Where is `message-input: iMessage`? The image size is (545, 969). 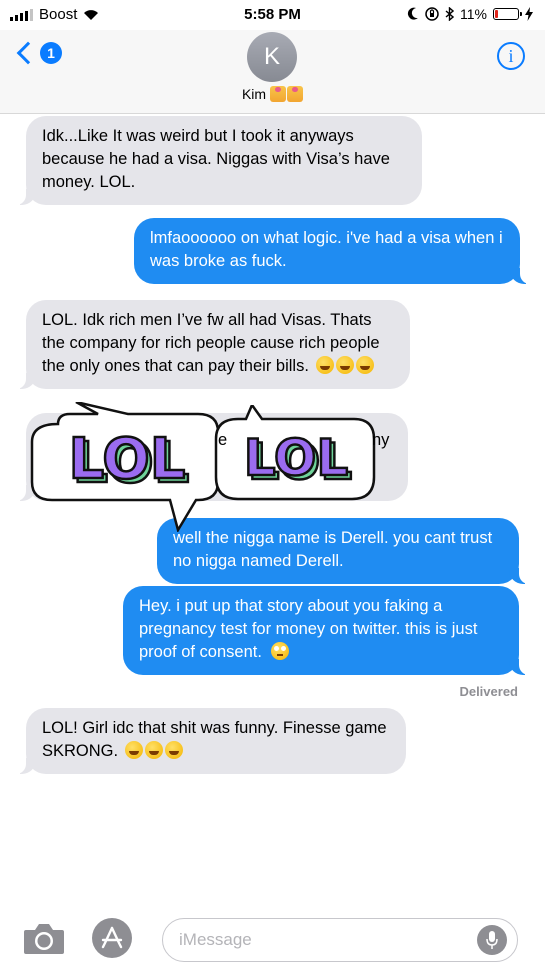
message-input: iMessage is located at coordinates (340, 940).